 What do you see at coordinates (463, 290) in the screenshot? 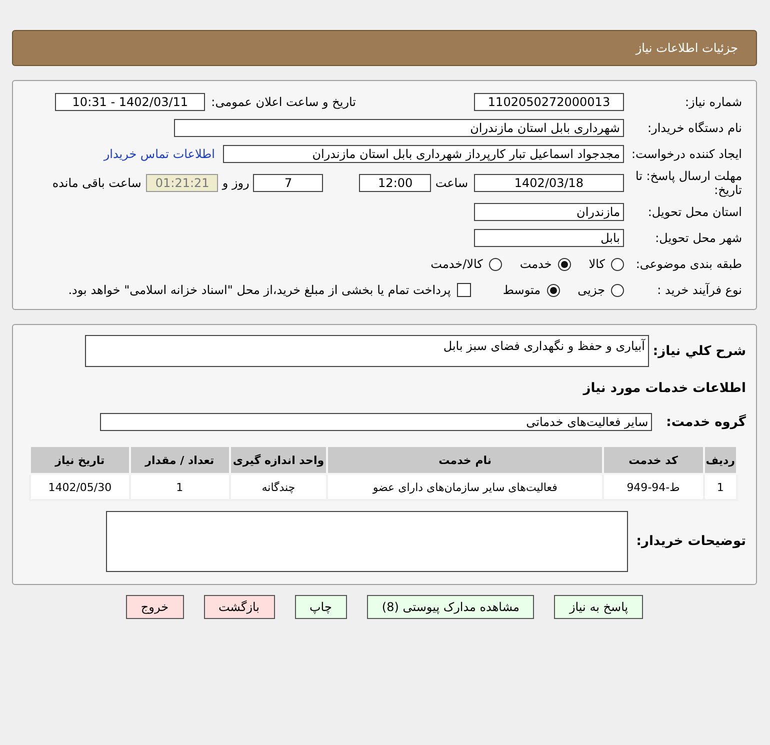
I see `checkbox` at bounding box center [463, 290].